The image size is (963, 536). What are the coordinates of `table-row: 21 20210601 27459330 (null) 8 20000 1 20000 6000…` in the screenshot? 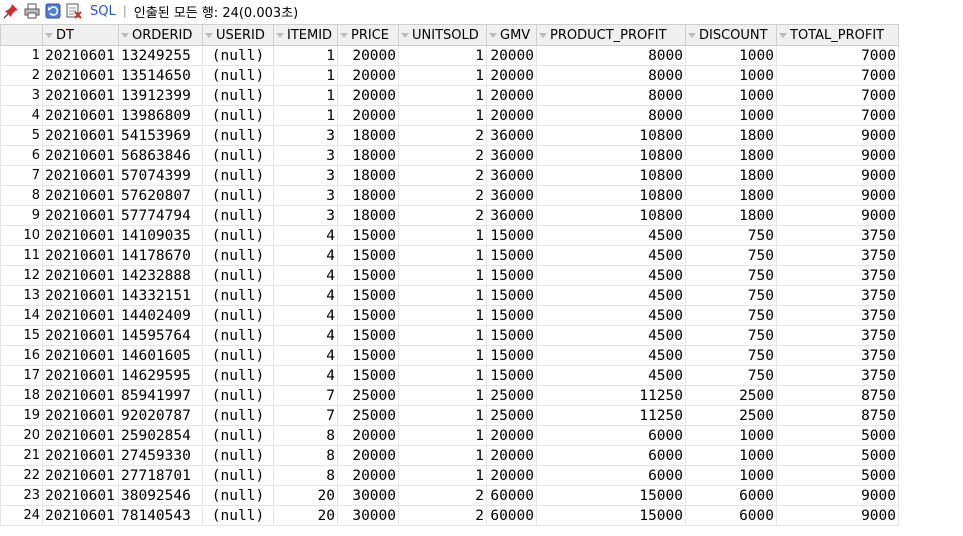 It's located at (449, 455).